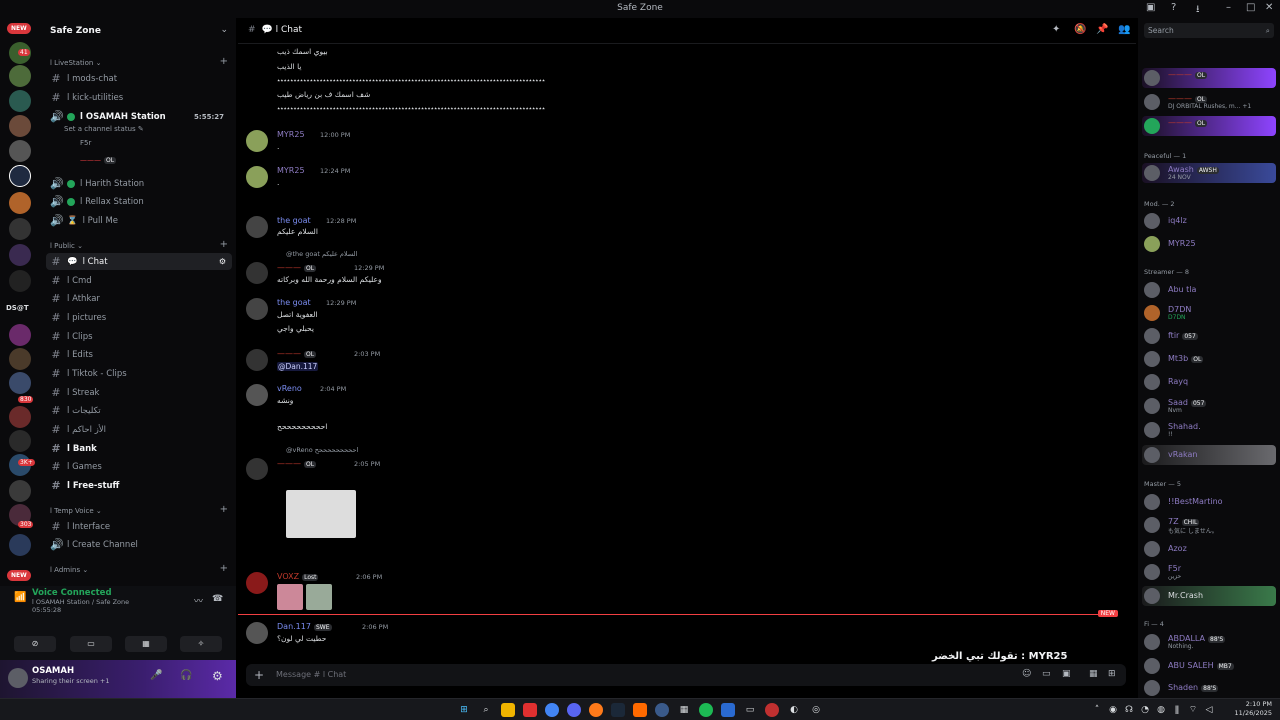  I want to click on settings-gear-icon: ⚙, so click(217, 676).